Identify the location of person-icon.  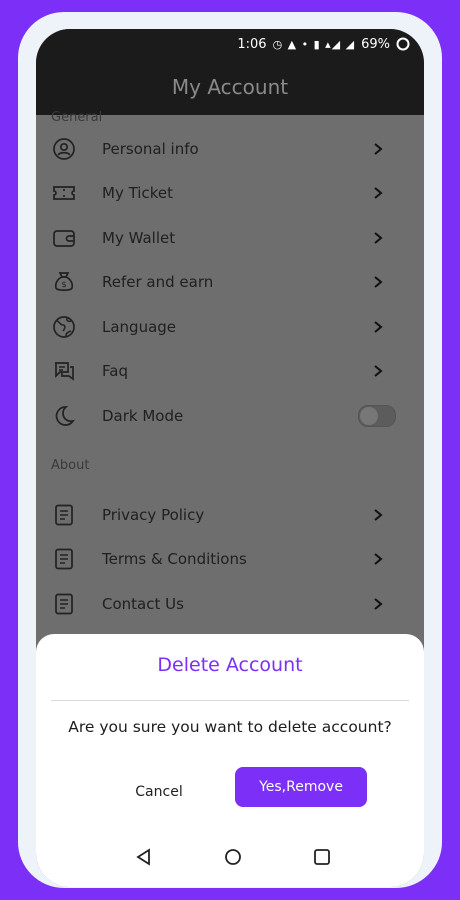
(64, 149).